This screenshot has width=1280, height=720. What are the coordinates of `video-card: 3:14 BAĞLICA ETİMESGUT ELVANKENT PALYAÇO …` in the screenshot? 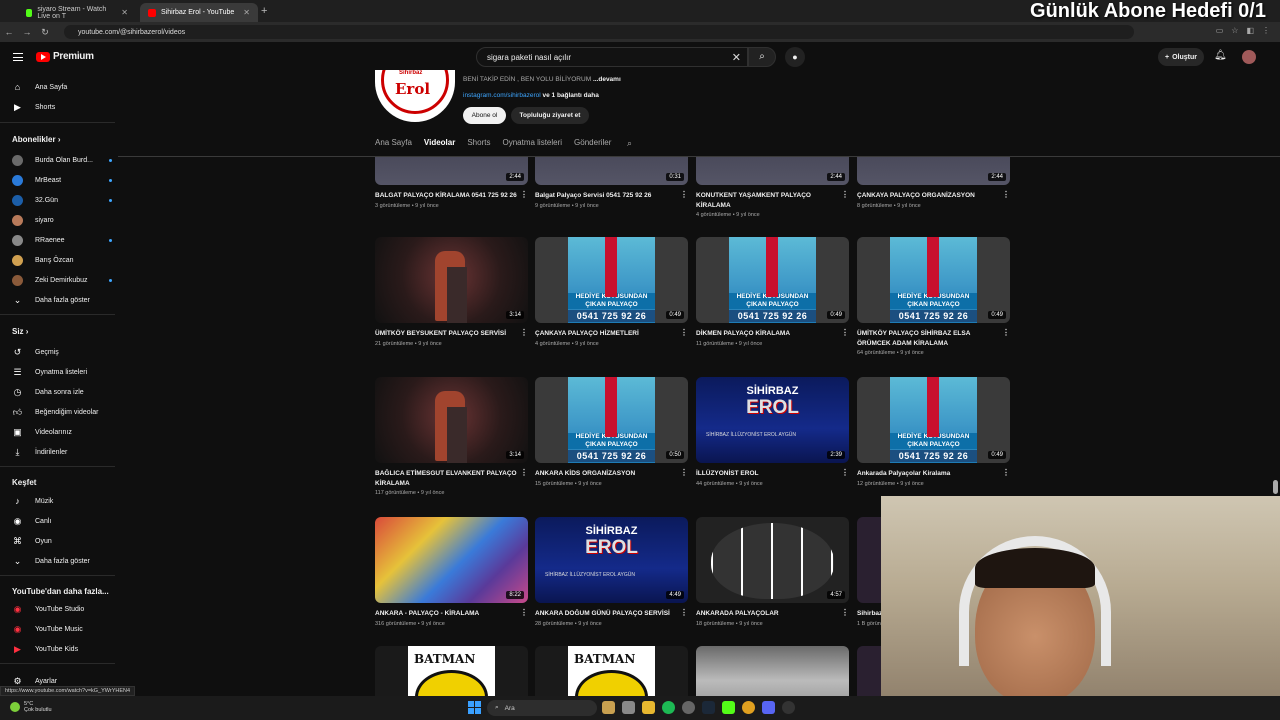 It's located at (451, 436).